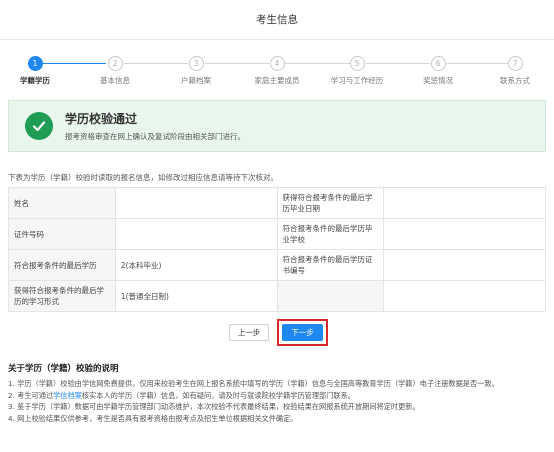 The height and width of the screenshot is (452, 554). What do you see at coordinates (330, 265) in the screenshot?
I see `field-label: 符合报考条件的最后学历证书编号` at bounding box center [330, 265].